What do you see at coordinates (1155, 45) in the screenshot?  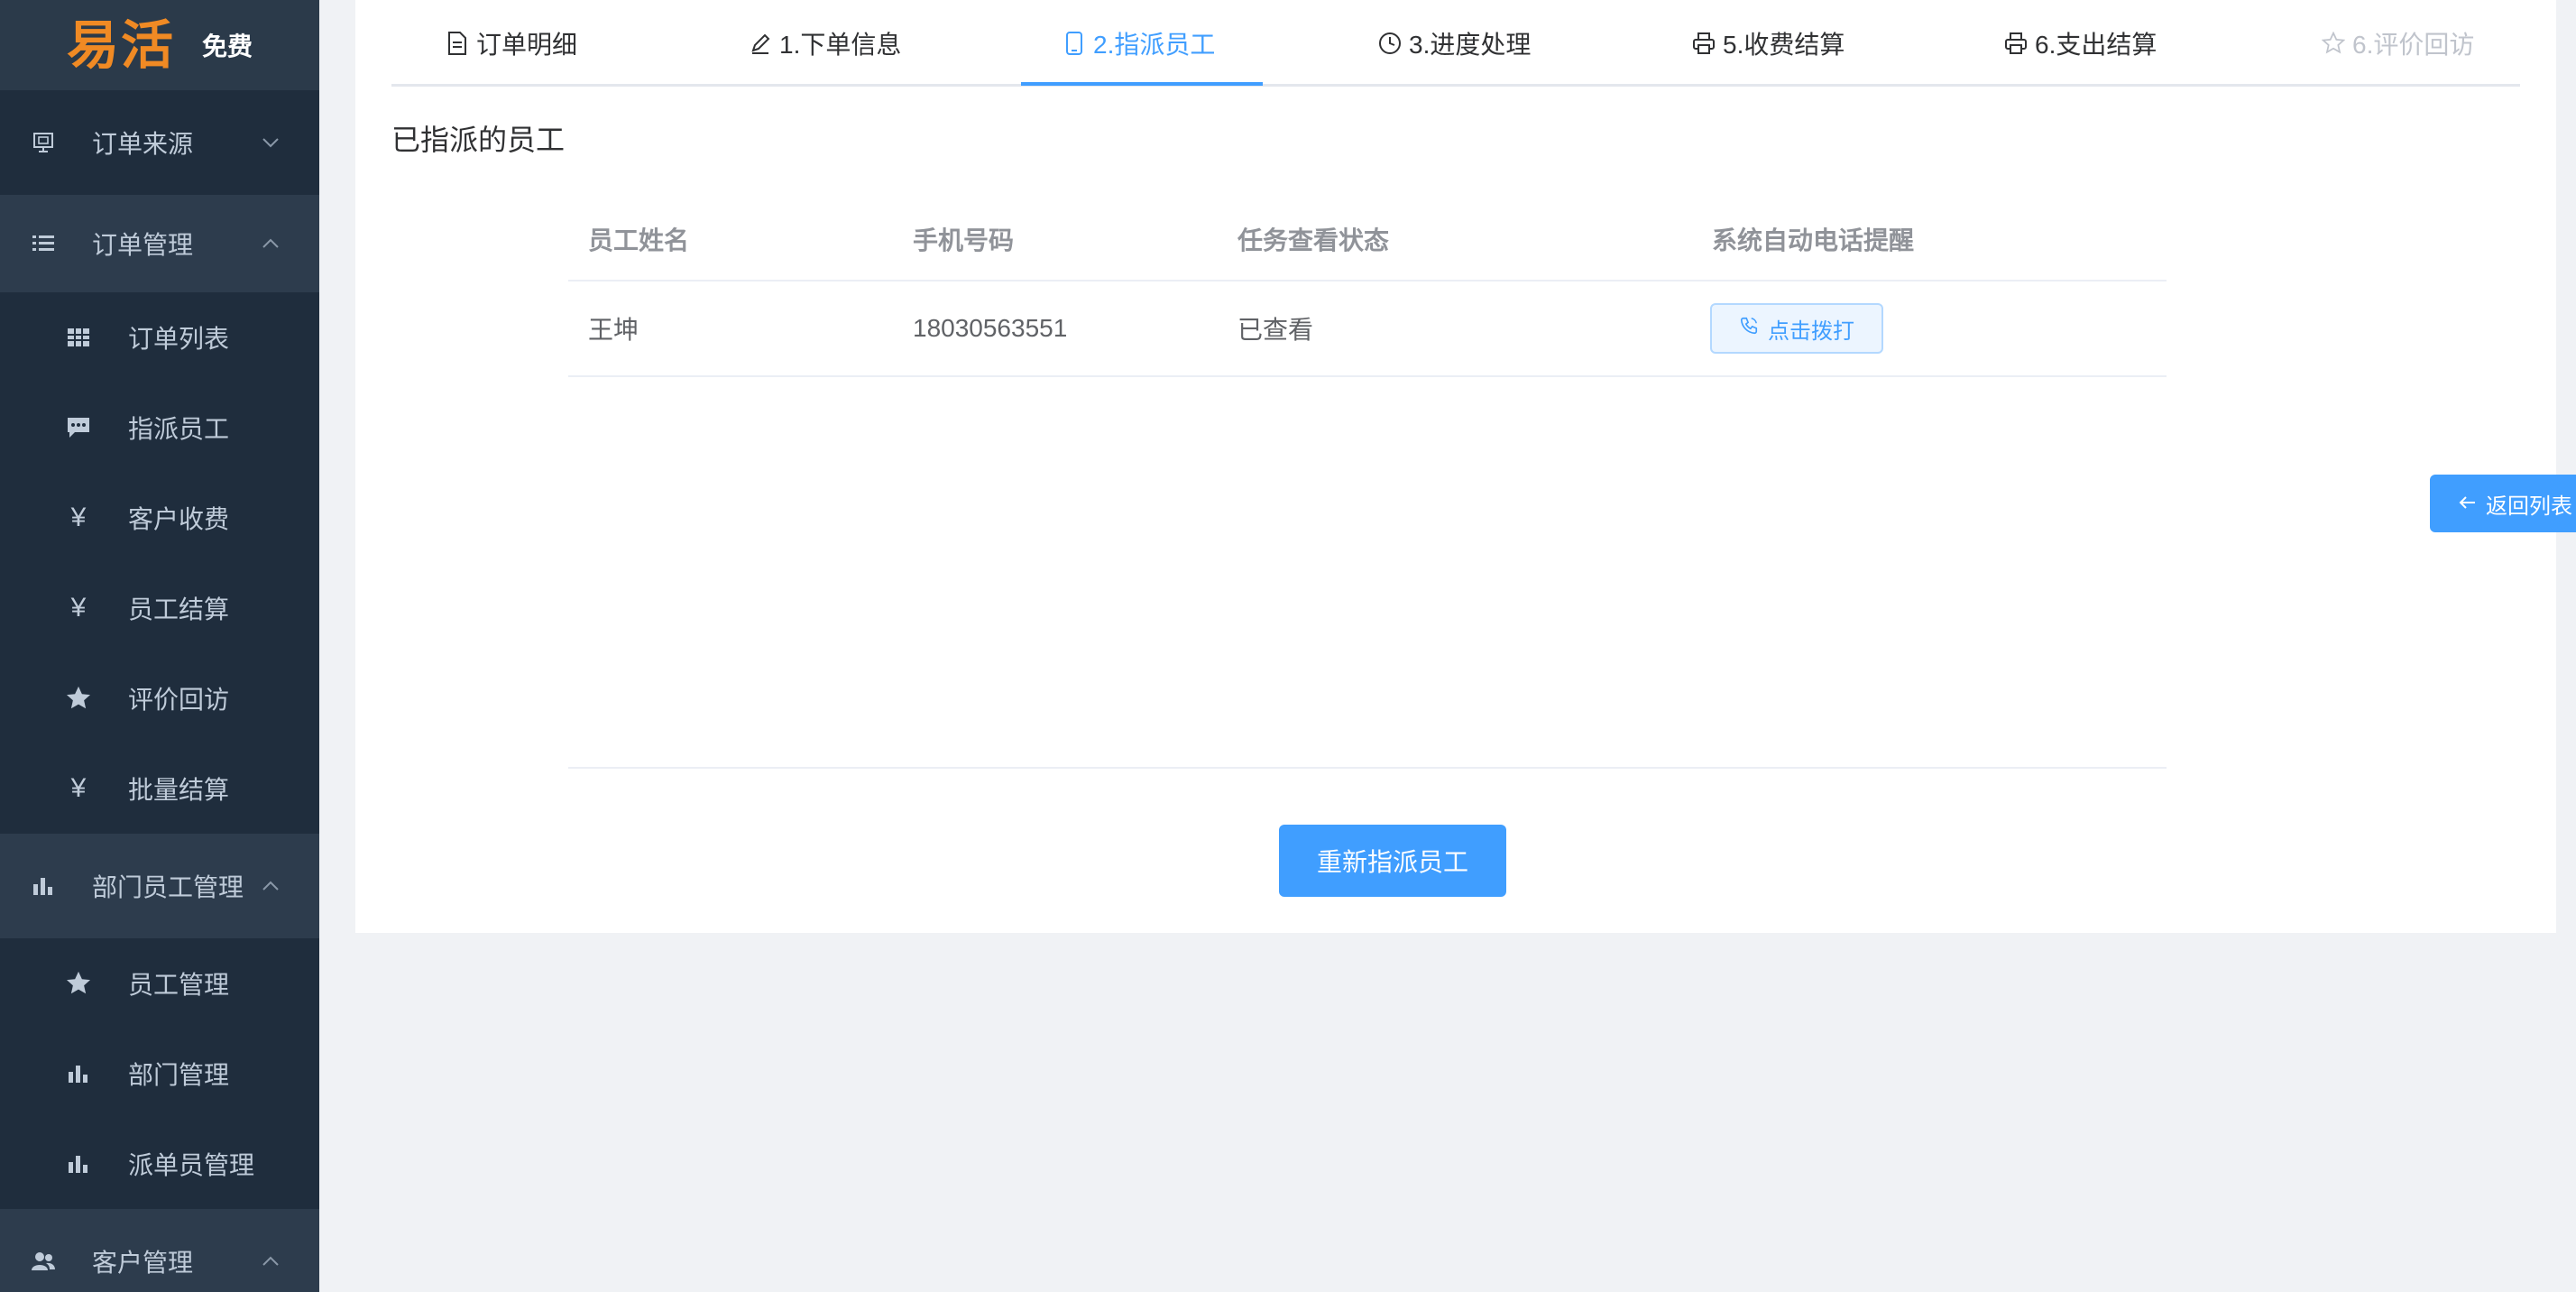 I see `tab-label: 2.指派员工` at bounding box center [1155, 45].